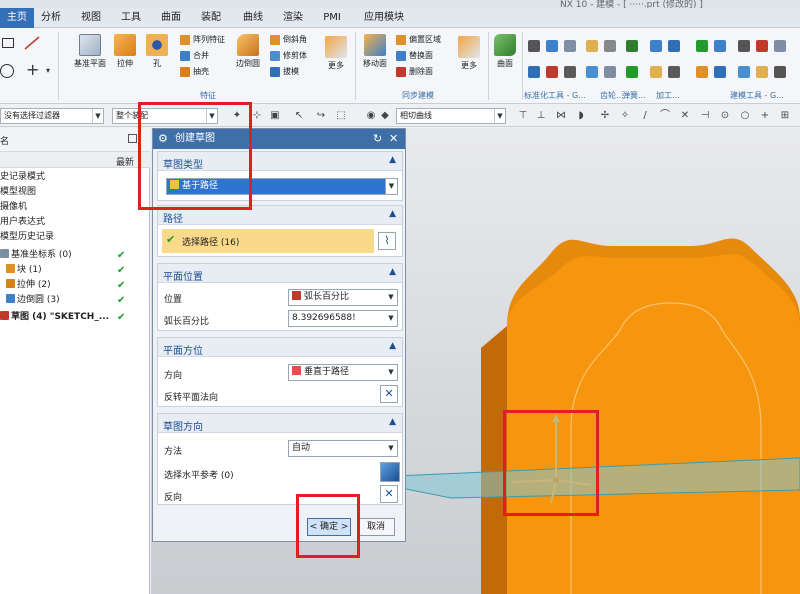 The image size is (800, 594). What do you see at coordinates (275, 116) in the screenshot?
I see `select-mode-icon: ▣` at bounding box center [275, 116].